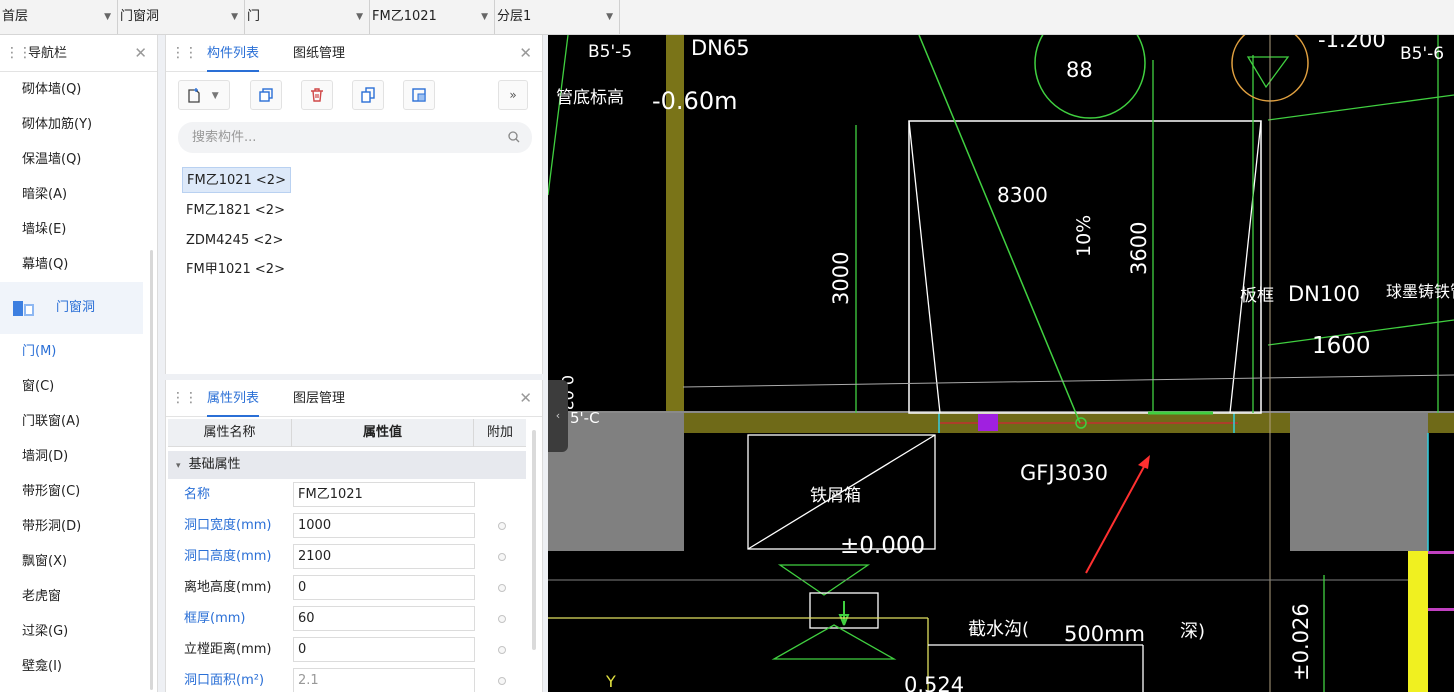 Image resolution: width=1454 pixels, height=692 pixels. Describe the element at coordinates (499, 432) in the screenshot. I see `column-header-extra: 附加` at that location.